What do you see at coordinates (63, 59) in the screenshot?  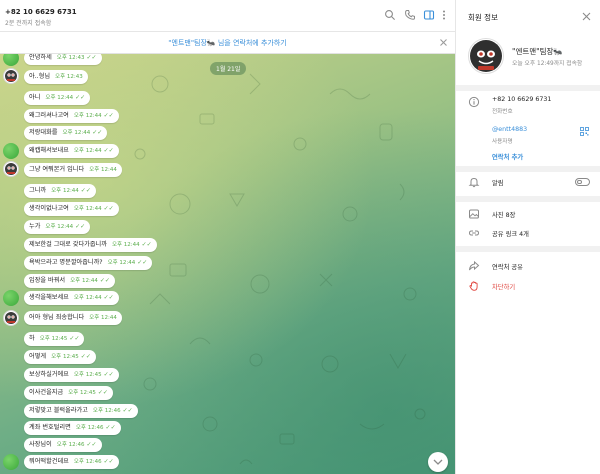 I see `message-bubble: 안녕하세 오후 12:43 ✓✓` at bounding box center [63, 59].